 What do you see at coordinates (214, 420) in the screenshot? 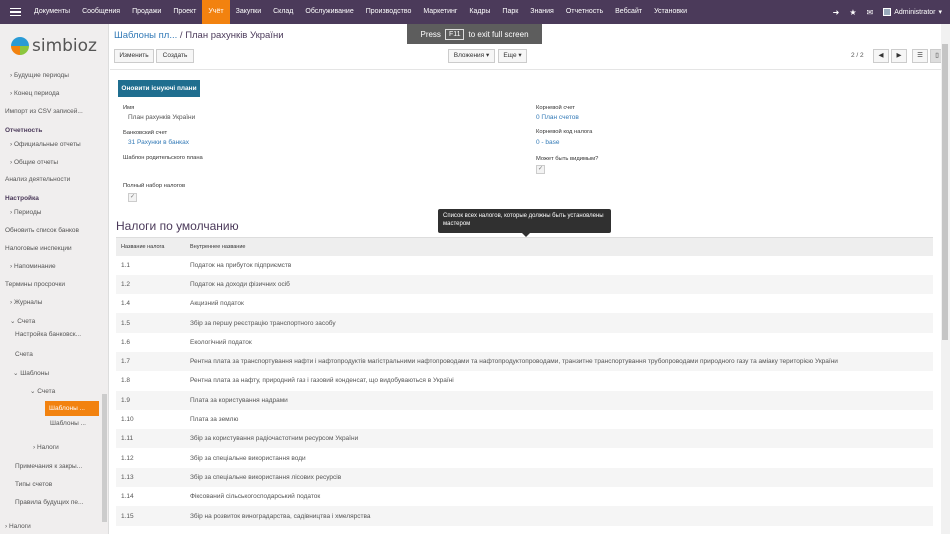
I see `internal-name-cell: Плата за землю` at bounding box center [214, 420].